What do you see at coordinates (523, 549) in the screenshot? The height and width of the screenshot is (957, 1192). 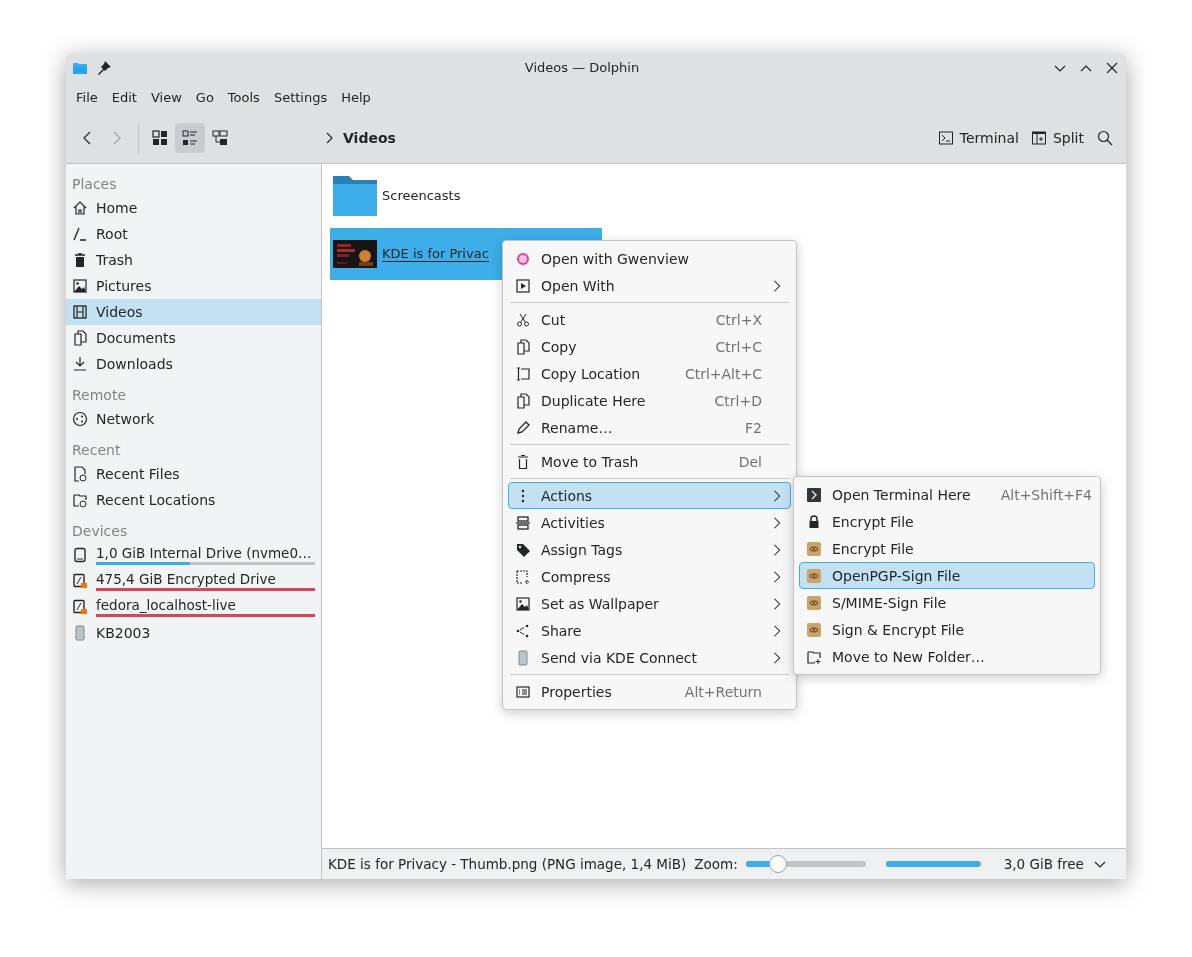 I see `tag-icon` at bounding box center [523, 549].